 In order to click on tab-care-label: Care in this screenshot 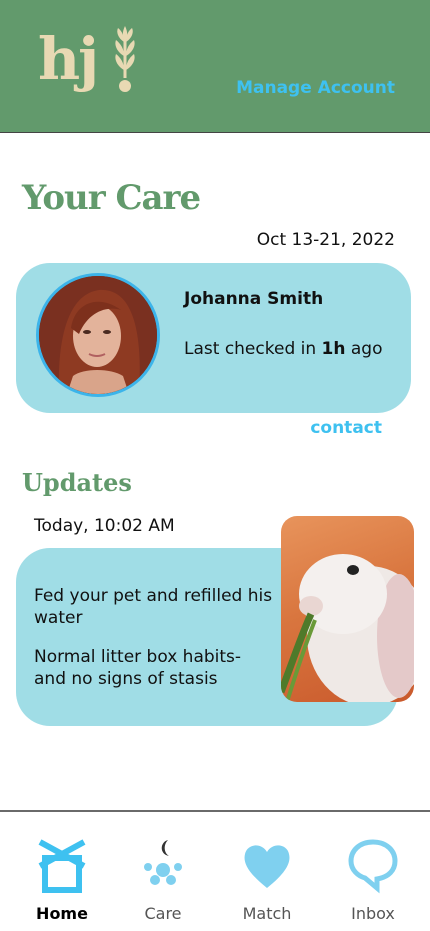, I will do `click(163, 913)`.